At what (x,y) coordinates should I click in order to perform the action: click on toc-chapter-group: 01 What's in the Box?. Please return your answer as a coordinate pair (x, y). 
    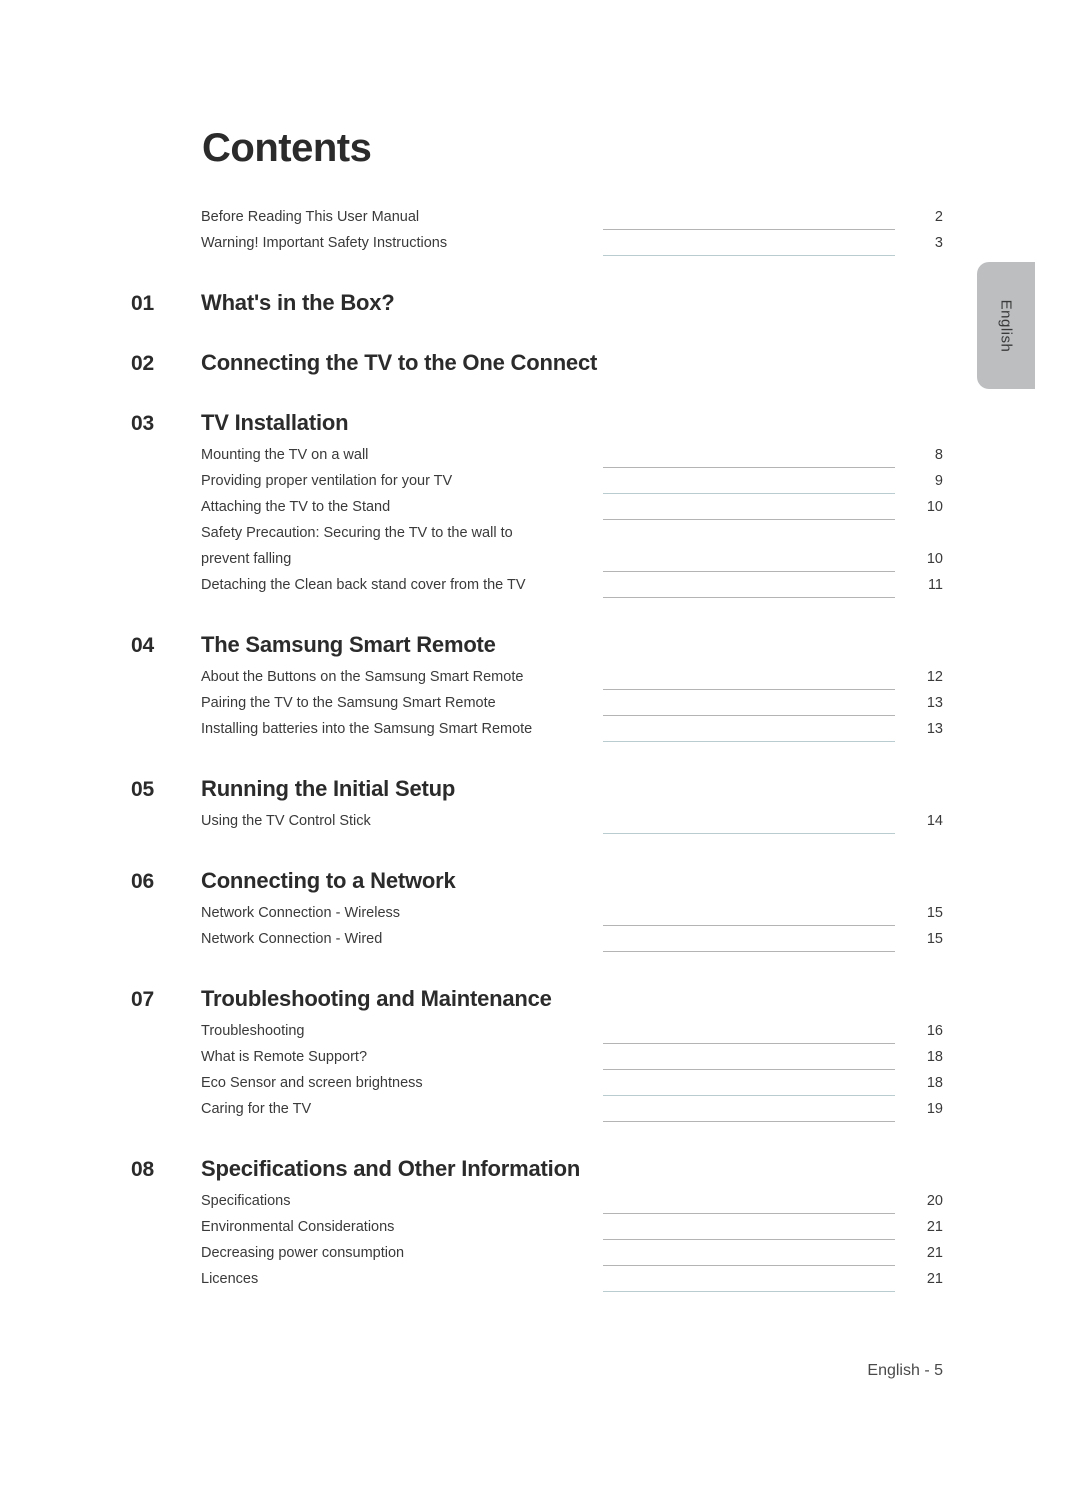
    Looking at the image, I should click on (537, 303).